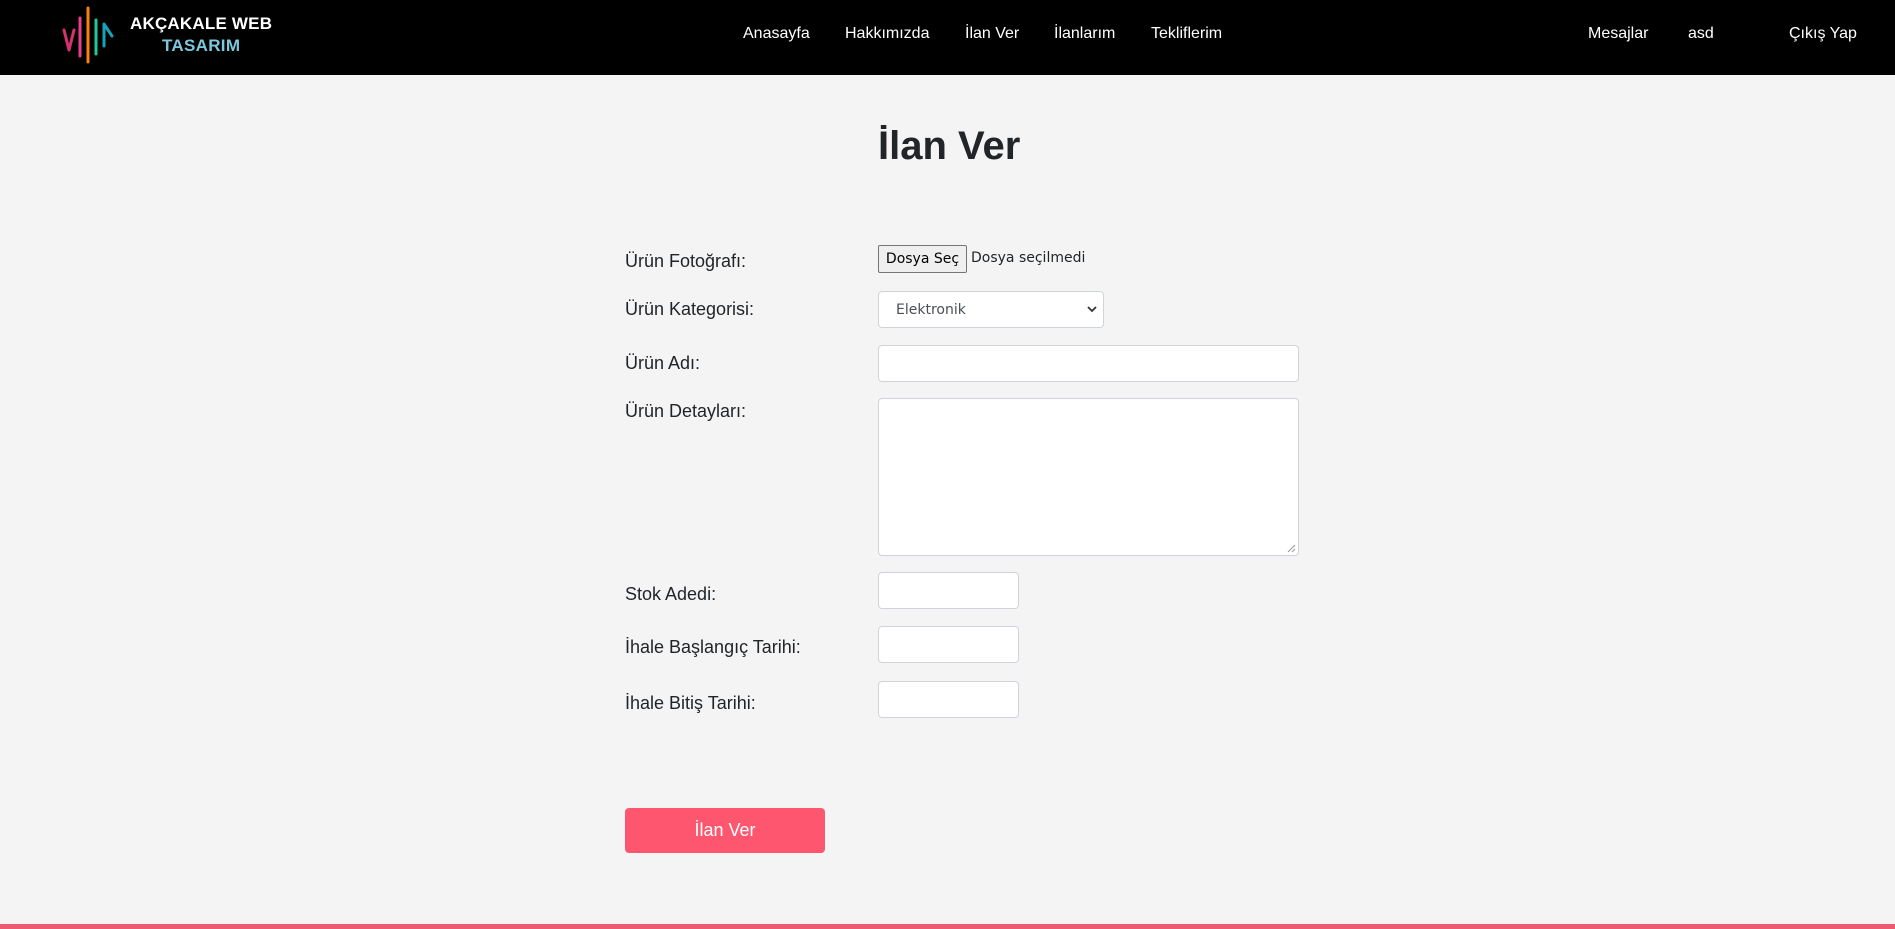  What do you see at coordinates (991, 309) in the screenshot?
I see `category-select: Elektronik` at bounding box center [991, 309].